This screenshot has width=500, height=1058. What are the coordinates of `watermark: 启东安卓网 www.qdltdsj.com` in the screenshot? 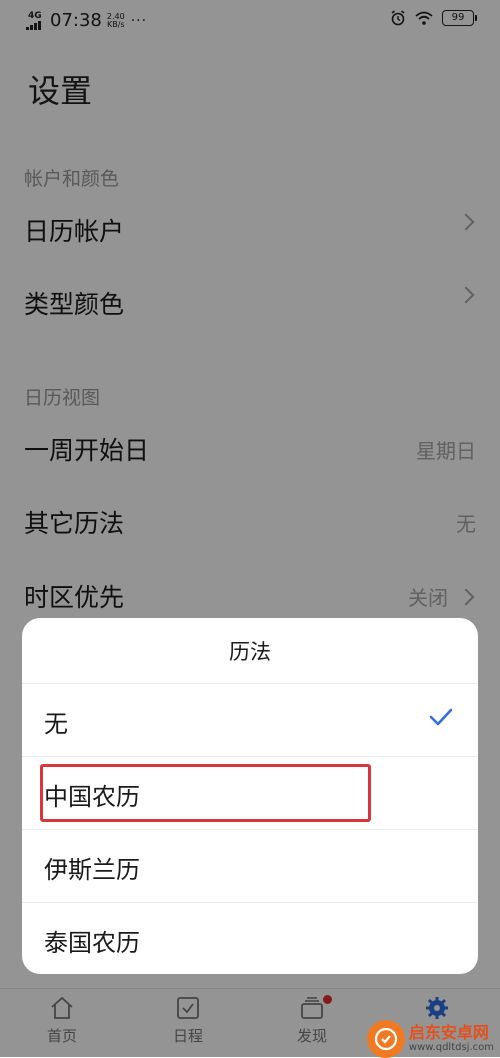 It's located at (430, 1039).